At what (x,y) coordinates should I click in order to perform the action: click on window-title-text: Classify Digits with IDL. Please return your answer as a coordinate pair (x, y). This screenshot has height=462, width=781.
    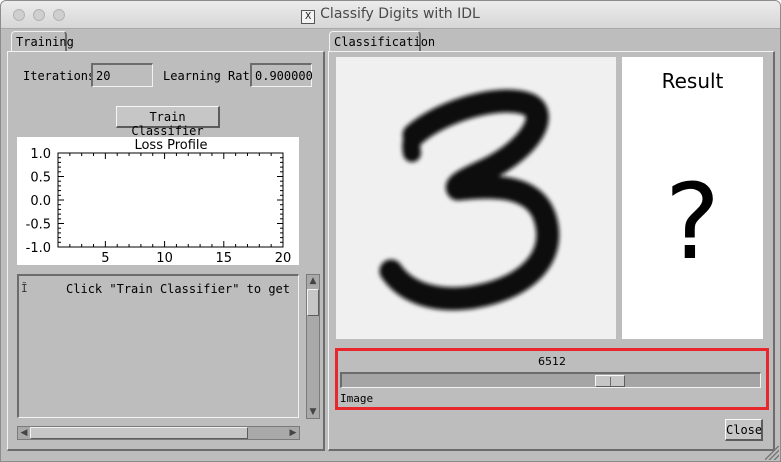
    Looking at the image, I should click on (400, 14).